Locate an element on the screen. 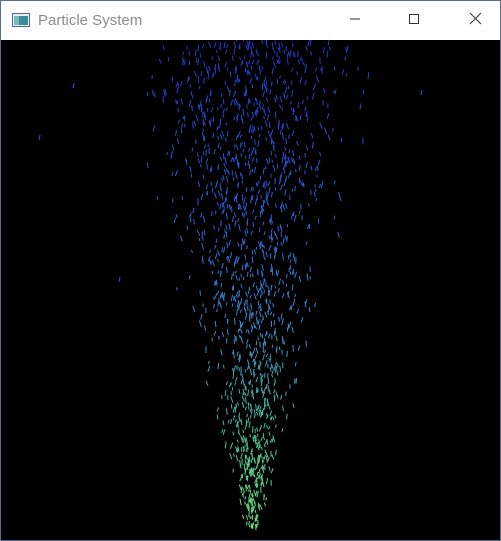 This screenshot has height=541, width=501. close-button is located at coordinates (475, 20).